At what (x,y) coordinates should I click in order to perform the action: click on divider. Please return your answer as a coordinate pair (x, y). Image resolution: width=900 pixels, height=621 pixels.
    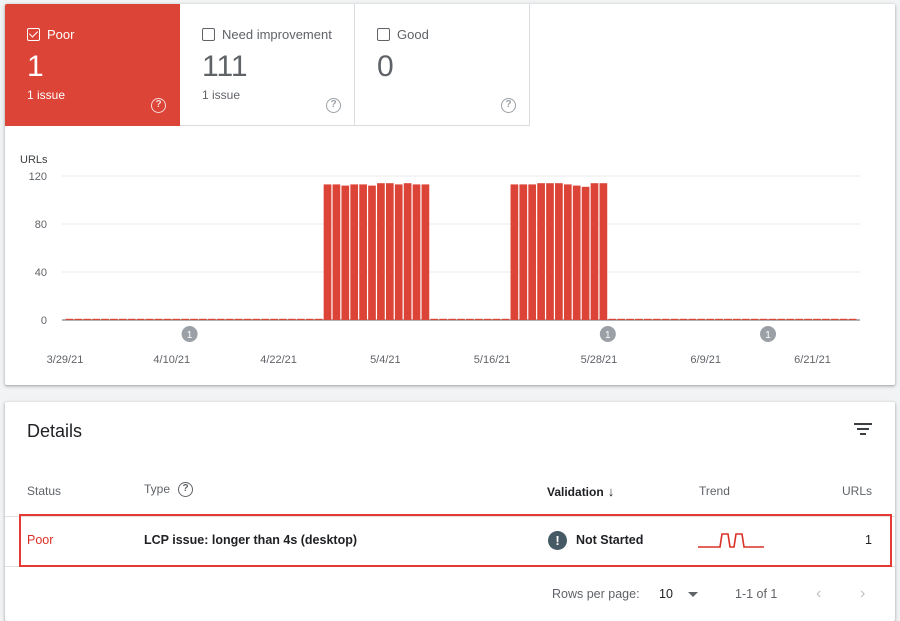
    Looking at the image, I should click on (450, 566).